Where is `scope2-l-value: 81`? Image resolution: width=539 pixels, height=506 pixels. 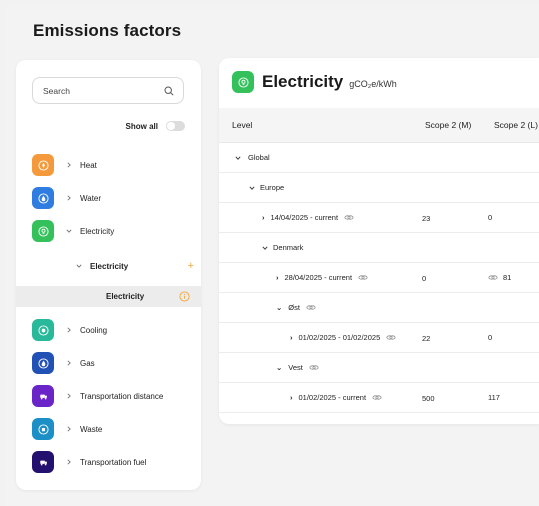 scope2-l-value: 81 is located at coordinates (499, 277).